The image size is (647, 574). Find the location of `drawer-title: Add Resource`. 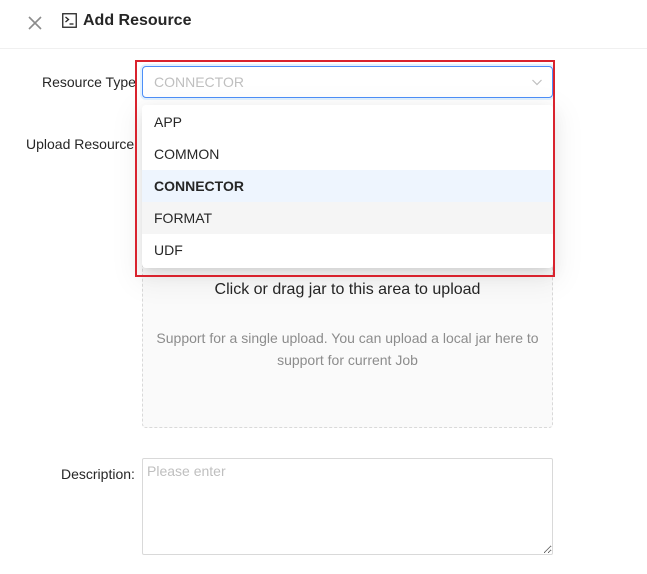

drawer-title: Add Resource is located at coordinates (137, 20).